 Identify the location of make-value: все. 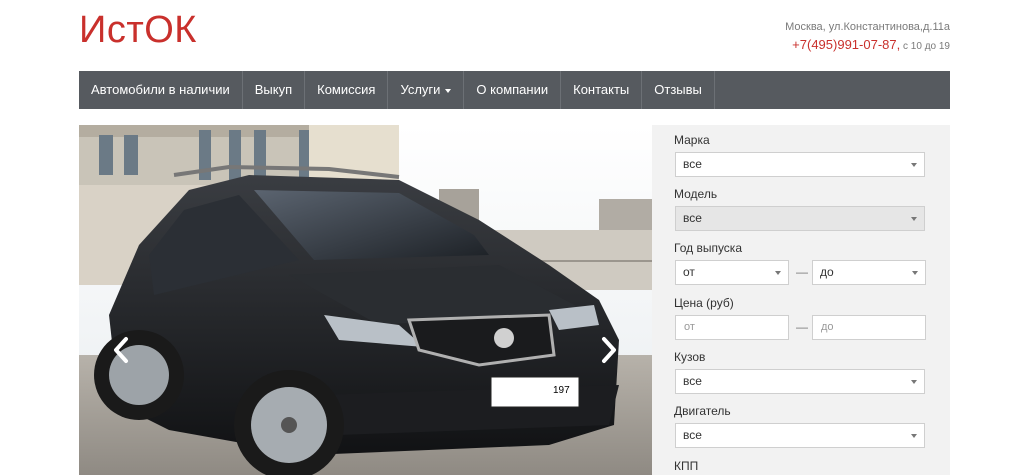
(692, 164).